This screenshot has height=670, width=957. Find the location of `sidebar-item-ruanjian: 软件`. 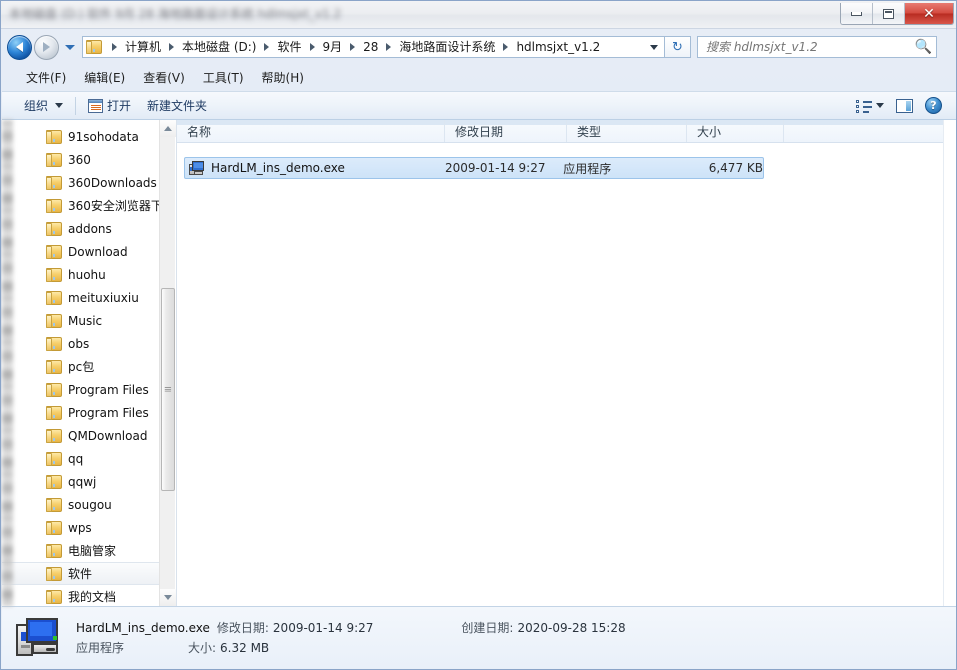

sidebar-item-ruanjian: 软件 is located at coordinates (81, 573).